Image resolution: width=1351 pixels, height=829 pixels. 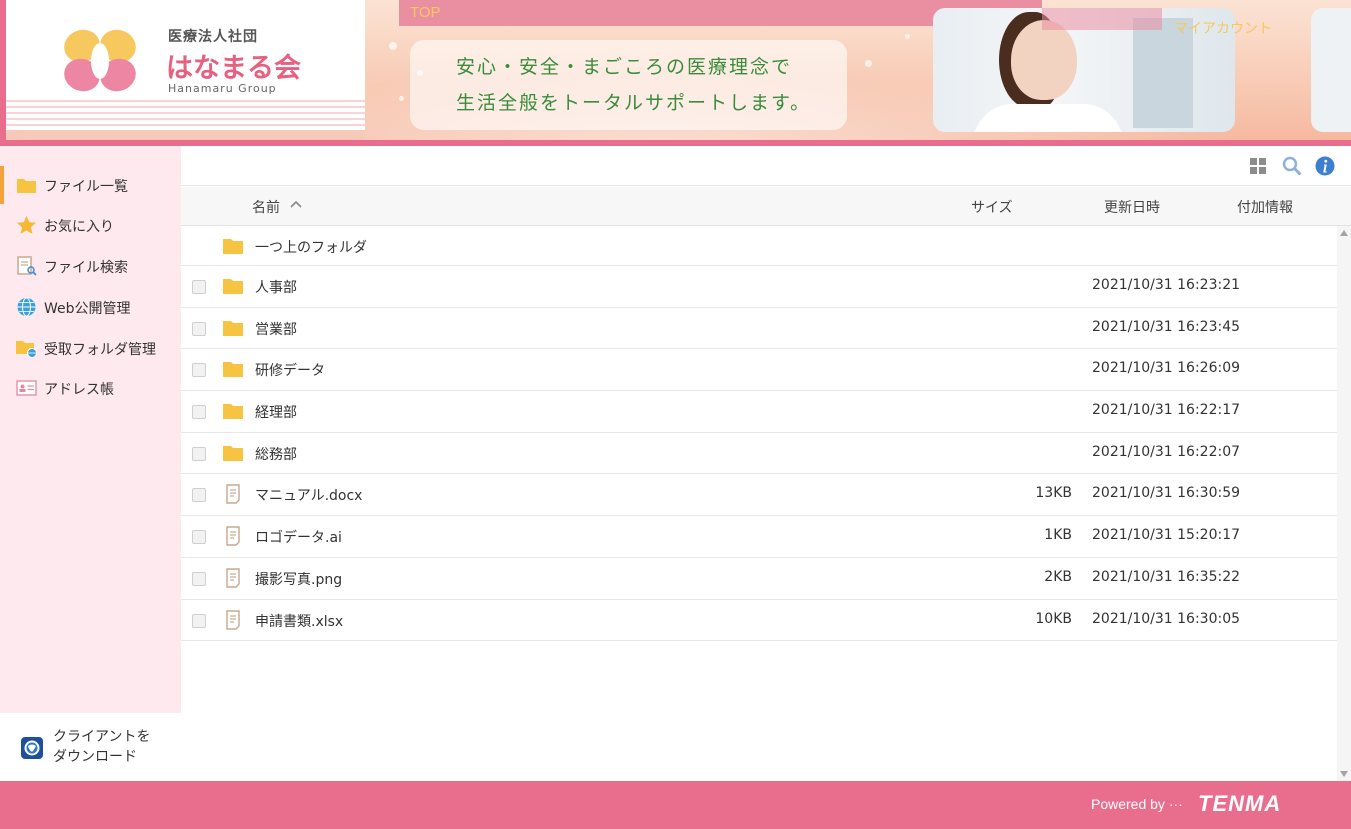 I want to click on my-account-bar, so click(x=1102, y=19).